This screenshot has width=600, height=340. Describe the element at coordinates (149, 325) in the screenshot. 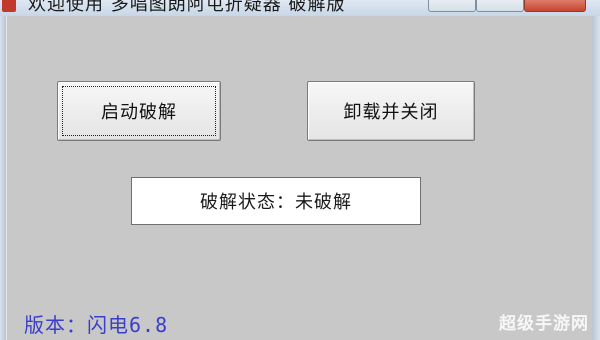

I see `version-number: 6.8` at that location.